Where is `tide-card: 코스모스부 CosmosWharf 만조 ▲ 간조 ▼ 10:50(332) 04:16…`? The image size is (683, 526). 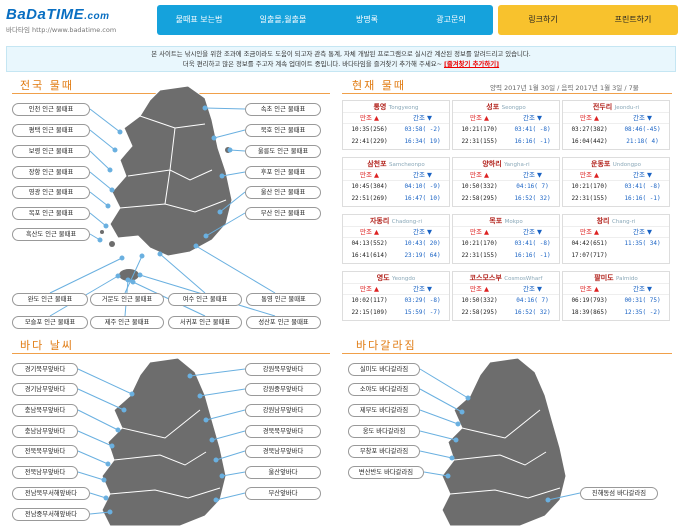 tide-card: 코스모스부 CosmosWharf 만조 ▲ 간조 ▼ 10:50(332) 04:16… is located at coordinates (506, 296).